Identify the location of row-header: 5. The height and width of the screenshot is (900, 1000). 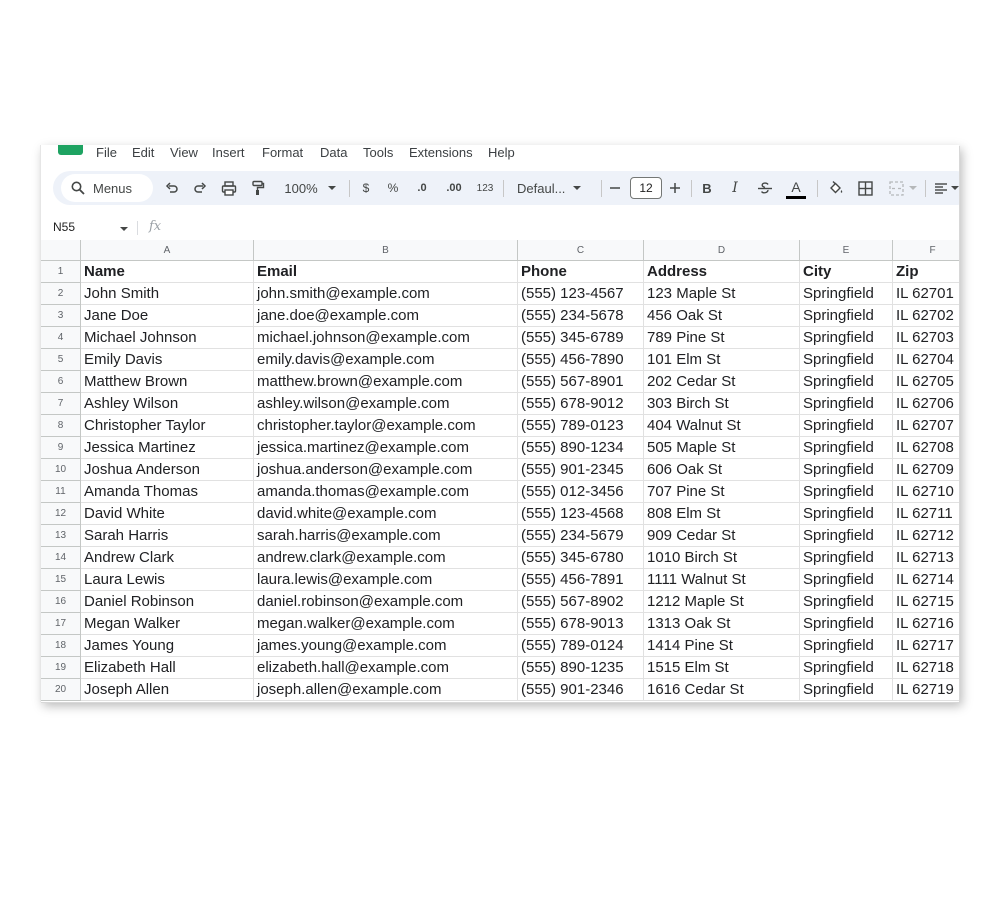
(61, 360).